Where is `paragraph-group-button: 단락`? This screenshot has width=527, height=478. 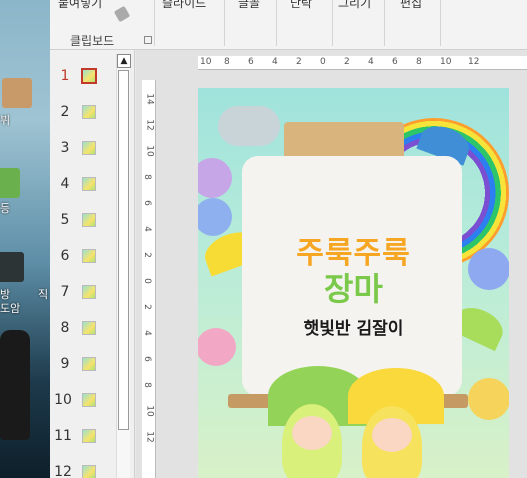 paragraph-group-button: 단락 is located at coordinates (301, 5).